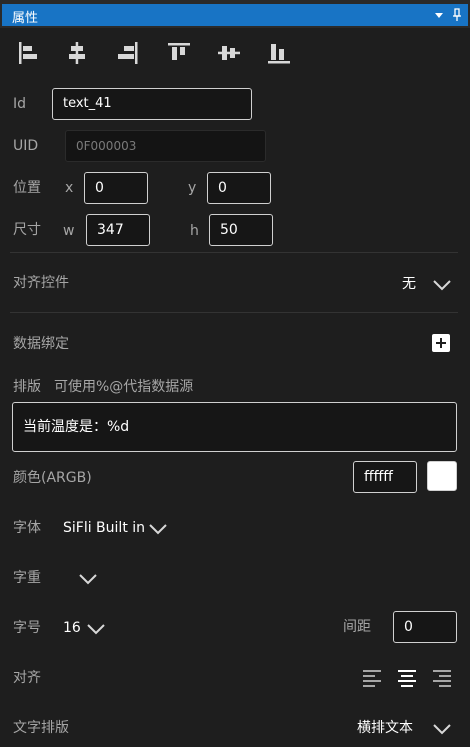  I want to click on pin-icon, so click(457, 17).